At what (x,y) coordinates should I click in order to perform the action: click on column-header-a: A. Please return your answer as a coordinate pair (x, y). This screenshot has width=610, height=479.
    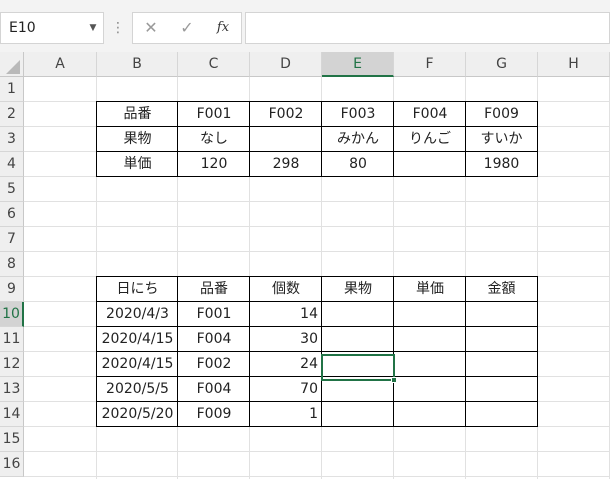
    Looking at the image, I should click on (60, 64).